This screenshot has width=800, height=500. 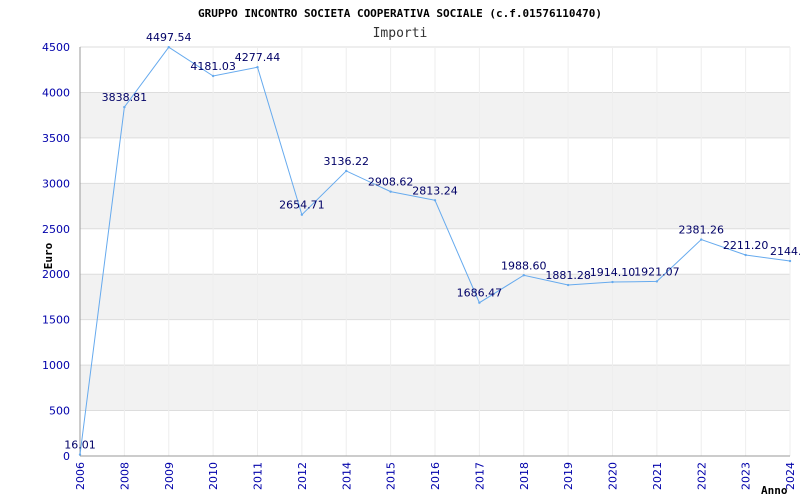 What do you see at coordinates (258, 57) in the screenshot?
I see `data-label: 4277.44` at bounding box center [258, 57].